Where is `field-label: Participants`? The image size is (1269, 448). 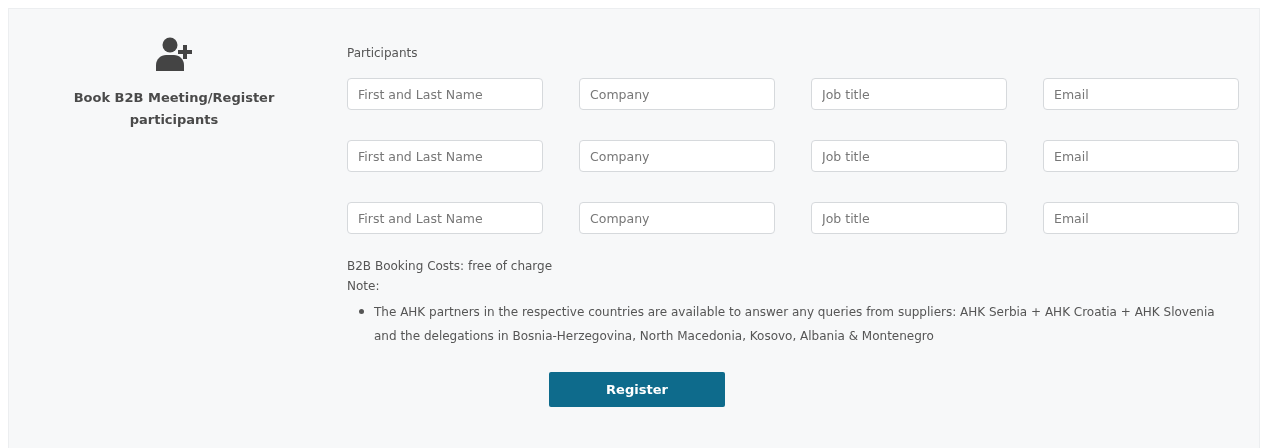 field-label: Participants is located at coordinates (383, 53).